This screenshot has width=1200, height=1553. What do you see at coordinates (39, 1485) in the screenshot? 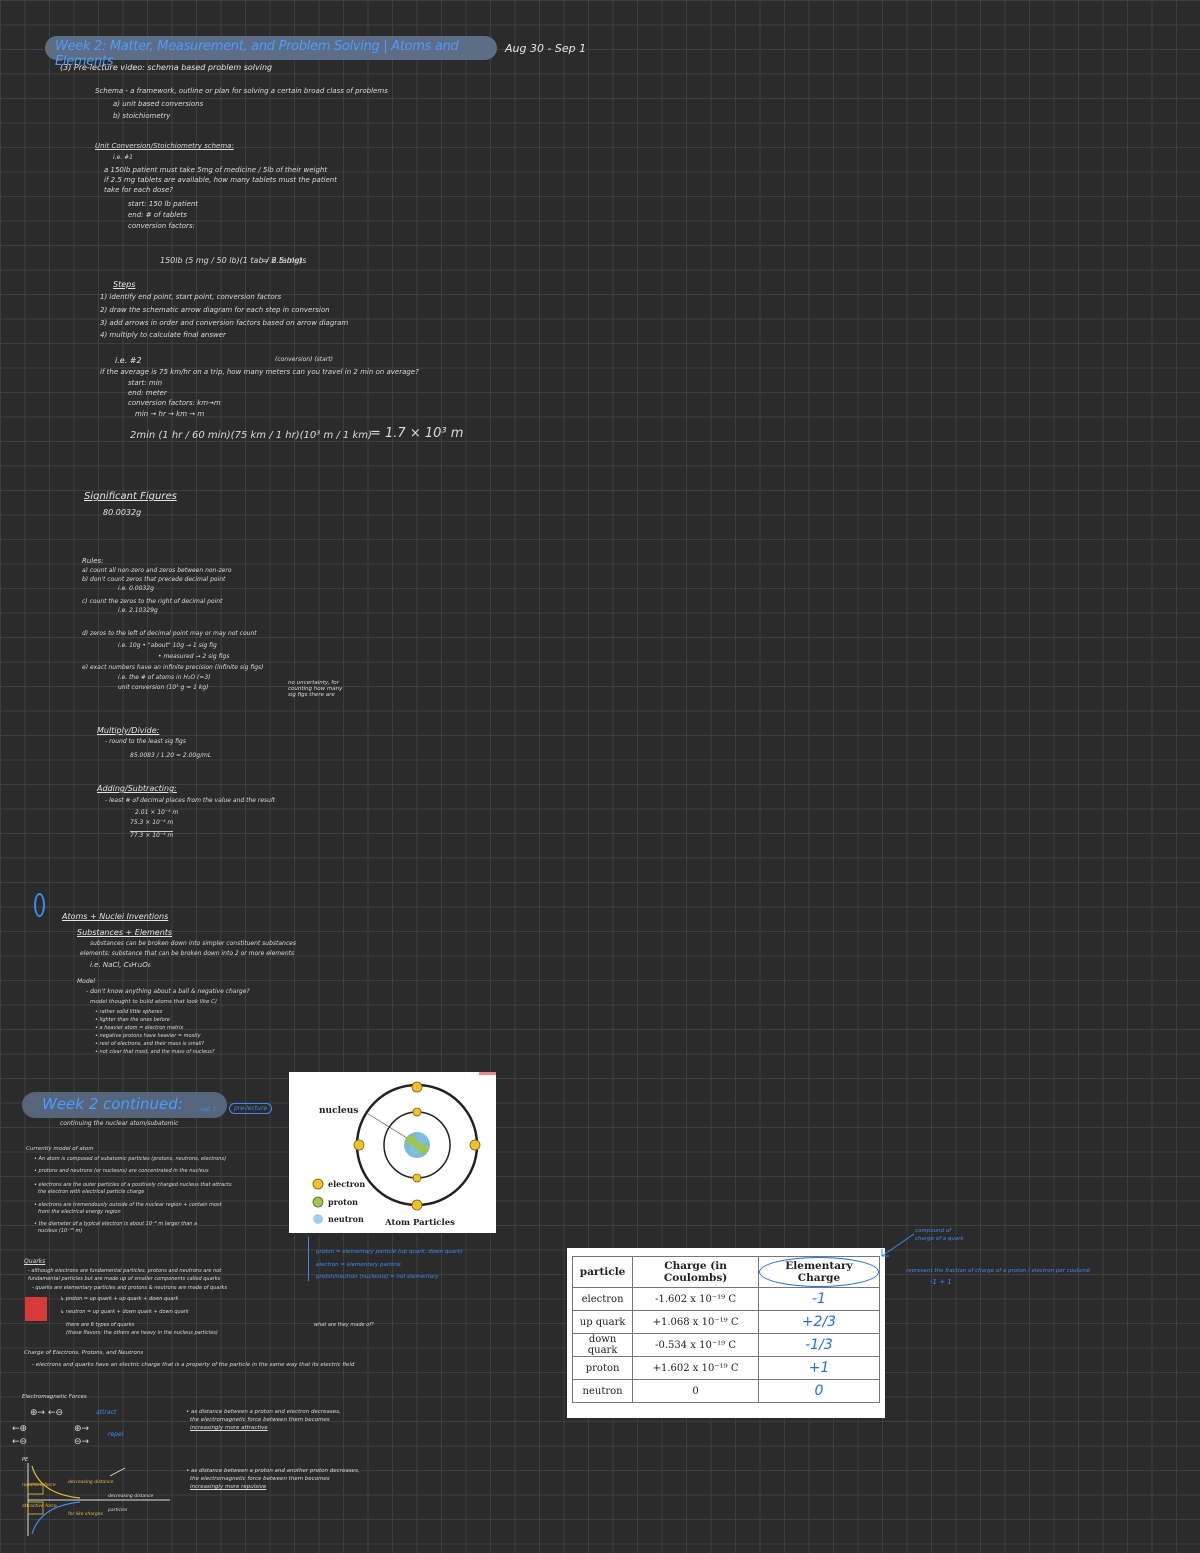
I see `graph-repulsive: repulsive force` at bounding box center [39, 1485].